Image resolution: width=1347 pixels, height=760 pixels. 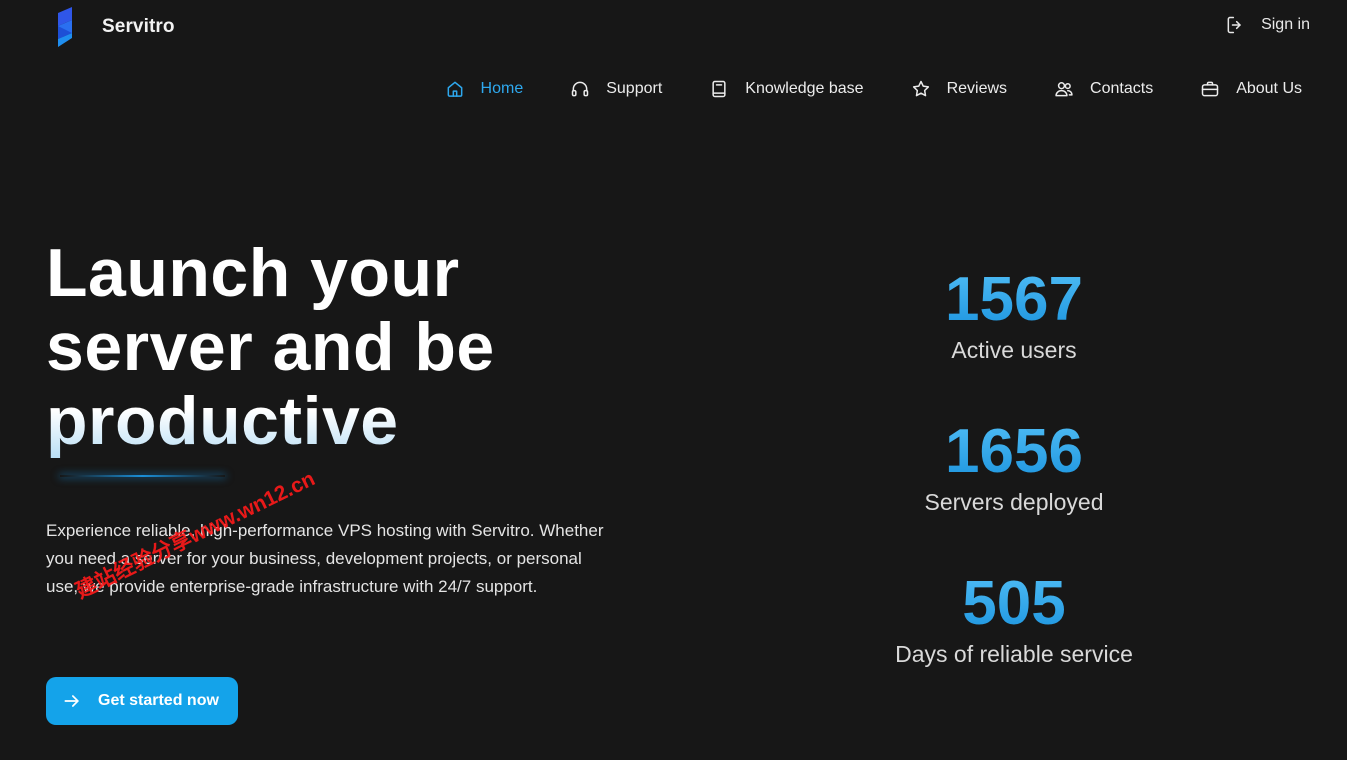 I want to click on stat-label: Servers deployed, so click(x=1014, y=502).